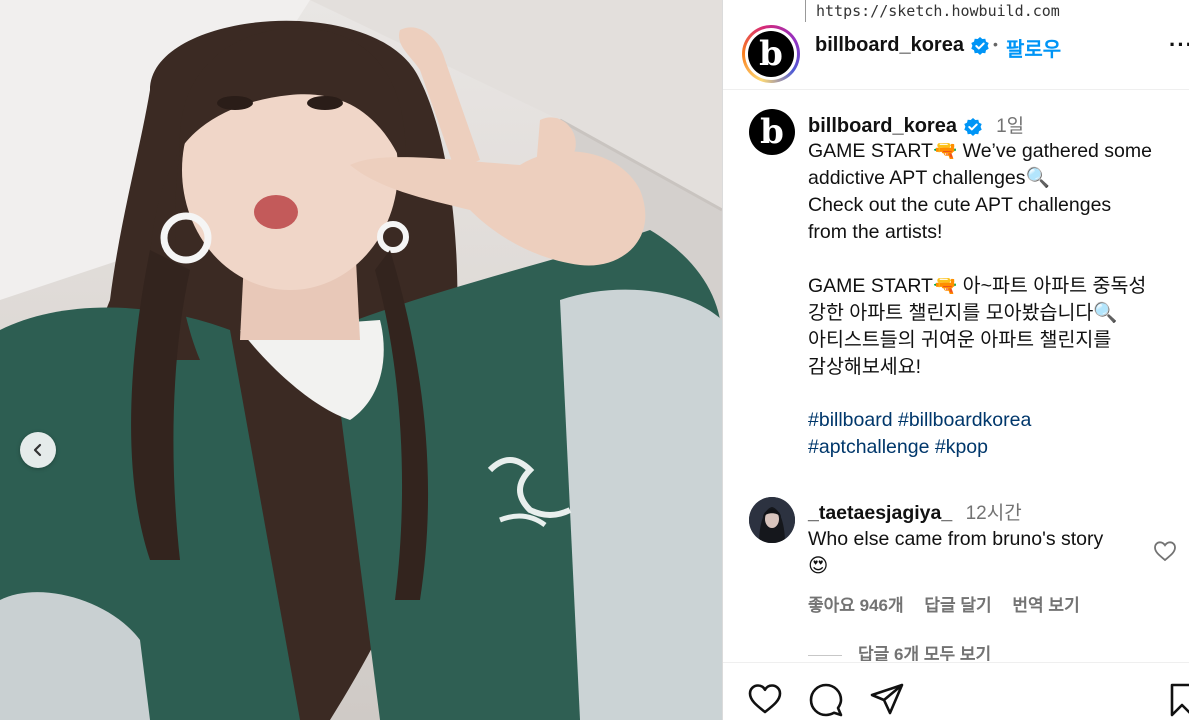 This screenshot has height=720, width=1189. Describe the element at coordinates (882, 126) in the screenshot. I see `caption-username: billboard_korea` at that location.